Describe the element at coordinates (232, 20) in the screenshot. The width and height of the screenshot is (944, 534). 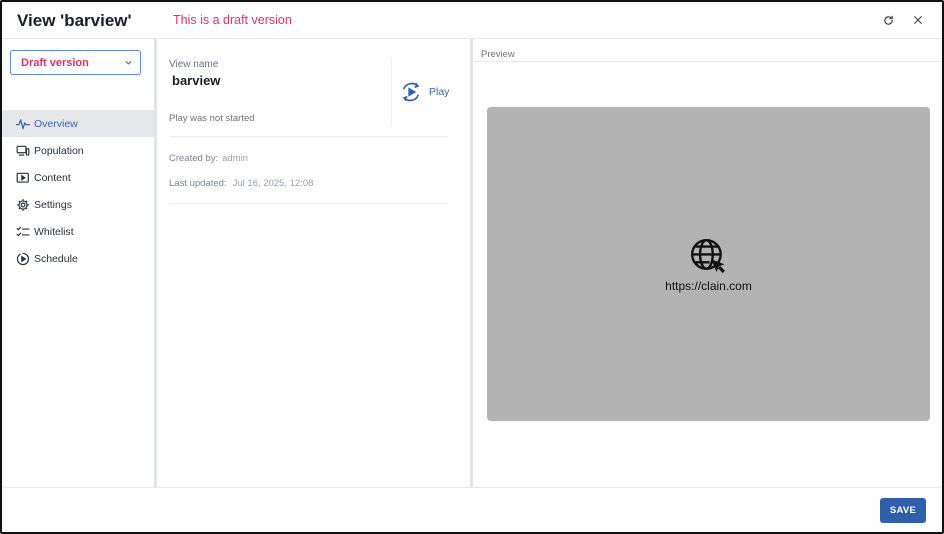
I see `draft-notice: This is a draft version` at that location.